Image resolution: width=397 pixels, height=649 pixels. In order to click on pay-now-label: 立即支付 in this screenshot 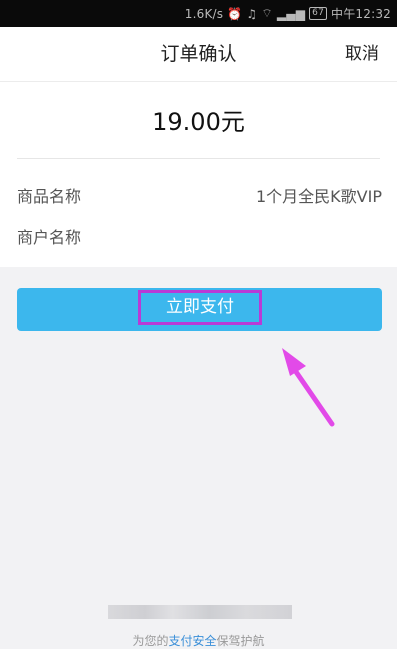, I will do `click(200, 307)`.